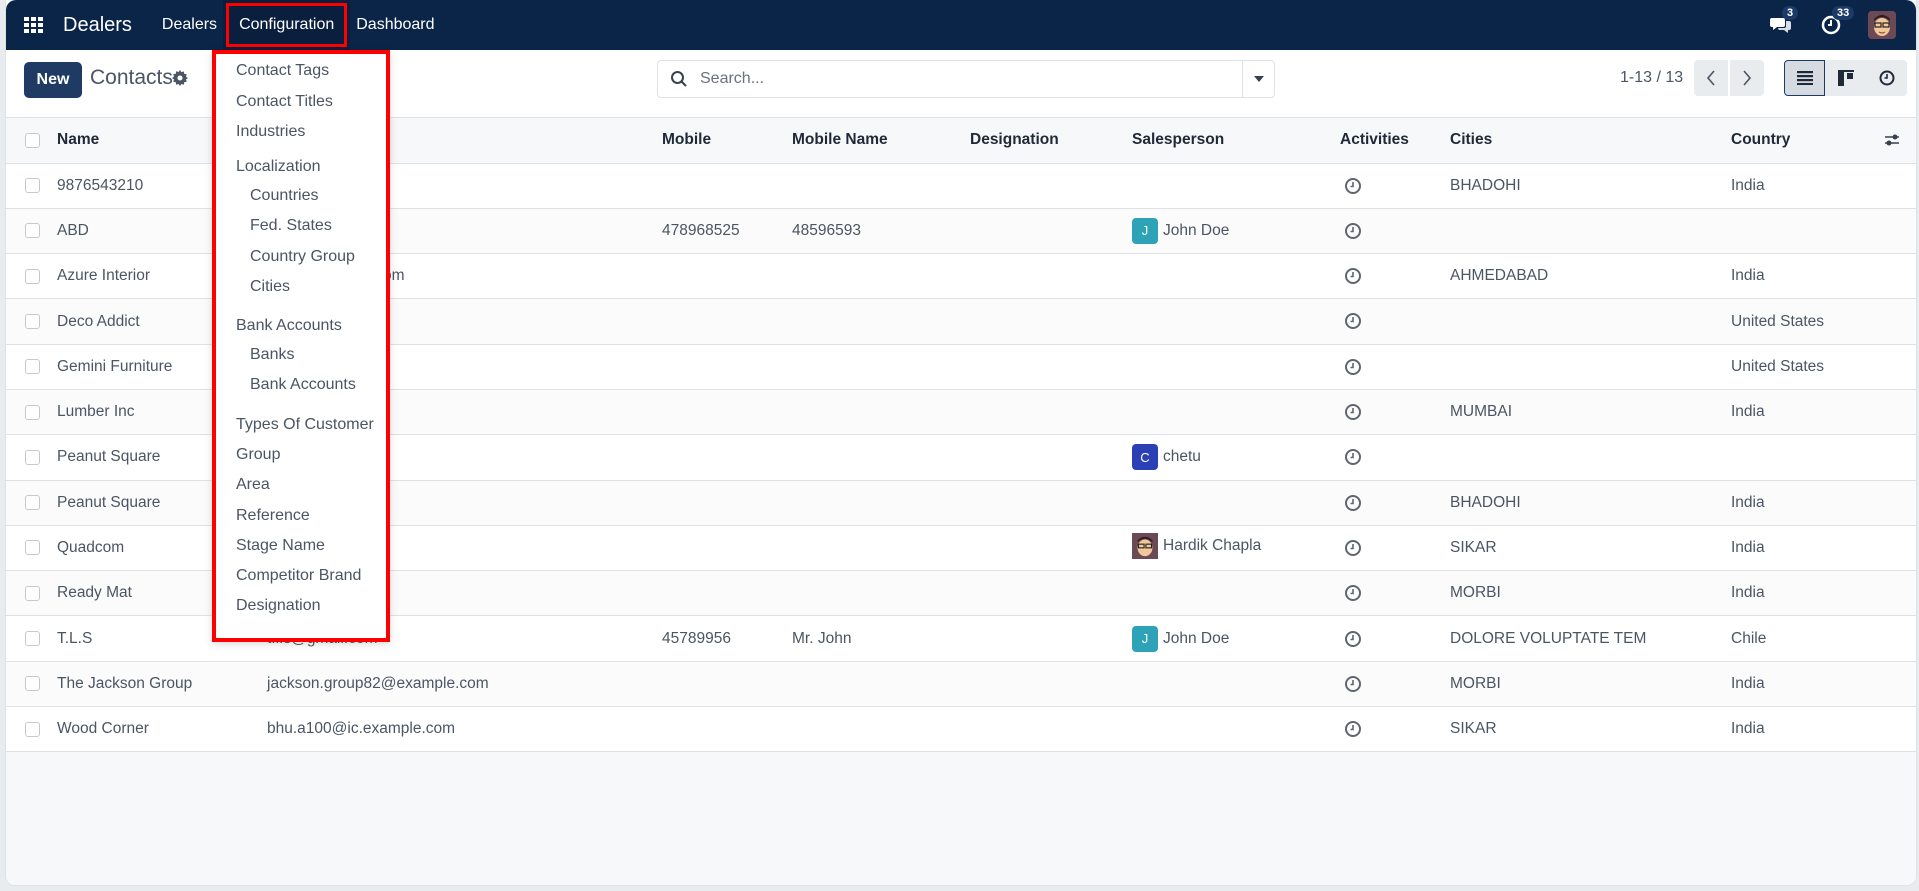 This screenshot has height=891, width=1919. What do you see at coordinates (305, 425) in the screenshot?
I see `menu-item-types-of-customer: Types Of Customer` at bounding box center [305, 425].